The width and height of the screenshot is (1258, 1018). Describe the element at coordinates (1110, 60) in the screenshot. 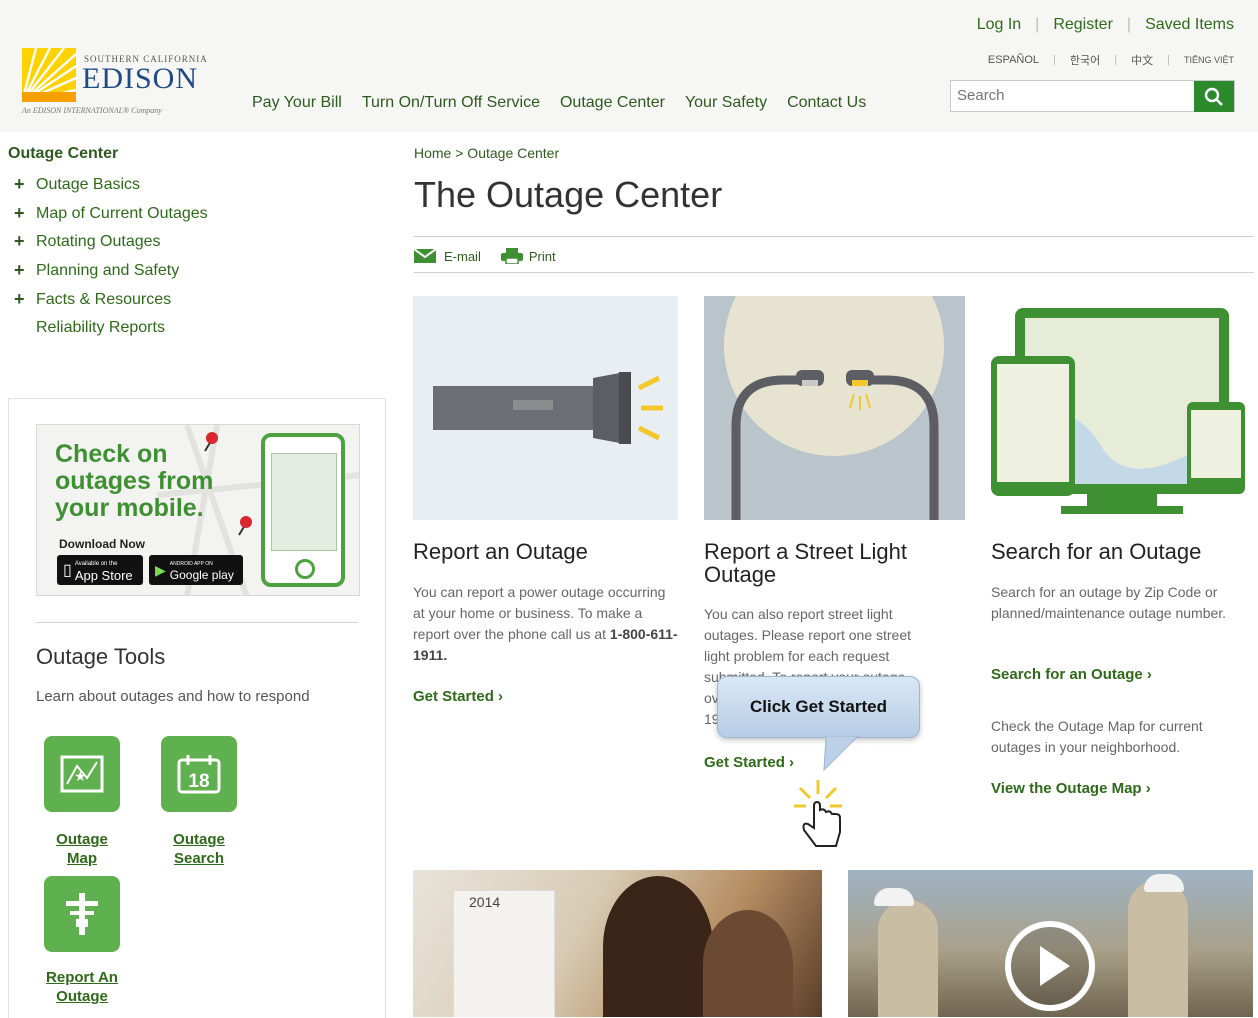

I see `language-links: ESPAÑOL | 한국어 | 中文 | TIẾNG VIỆT` at that location.